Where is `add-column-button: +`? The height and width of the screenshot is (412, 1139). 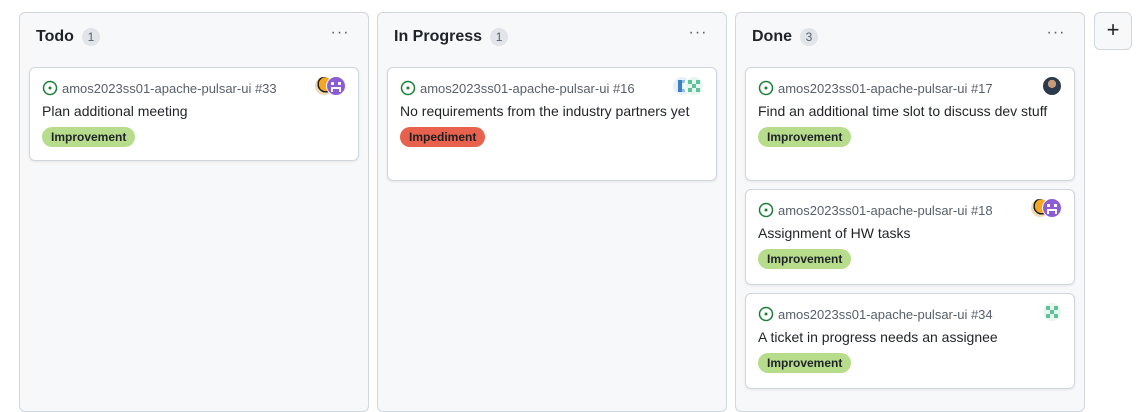 add-column-button: + is located at coordinates (1113, 31).